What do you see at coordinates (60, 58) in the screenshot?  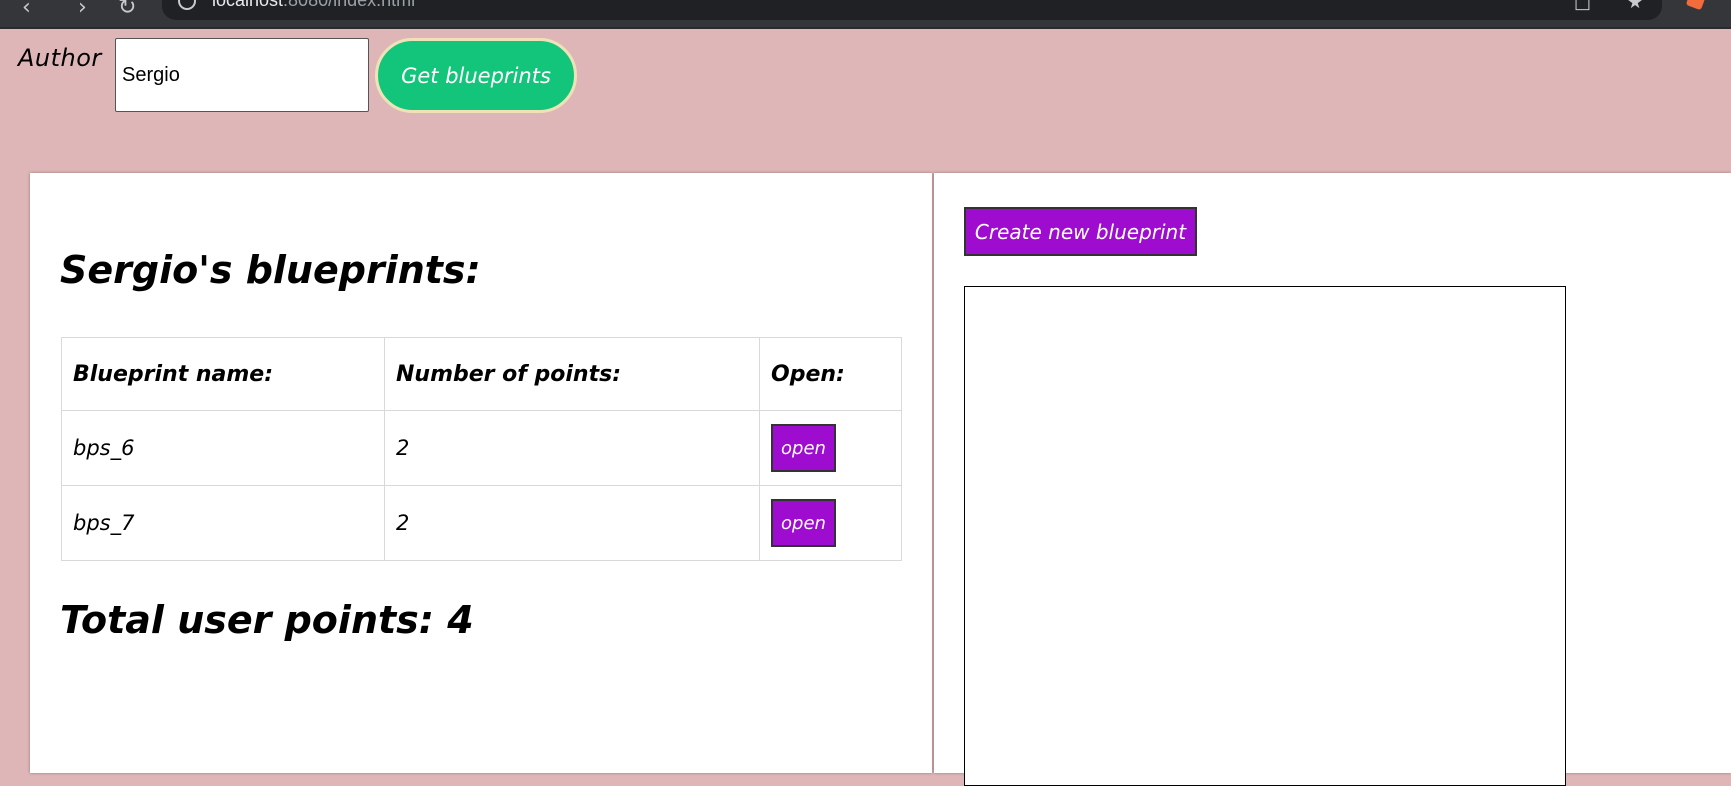 I see `author-label: Author` at bounding box center [60, 58].